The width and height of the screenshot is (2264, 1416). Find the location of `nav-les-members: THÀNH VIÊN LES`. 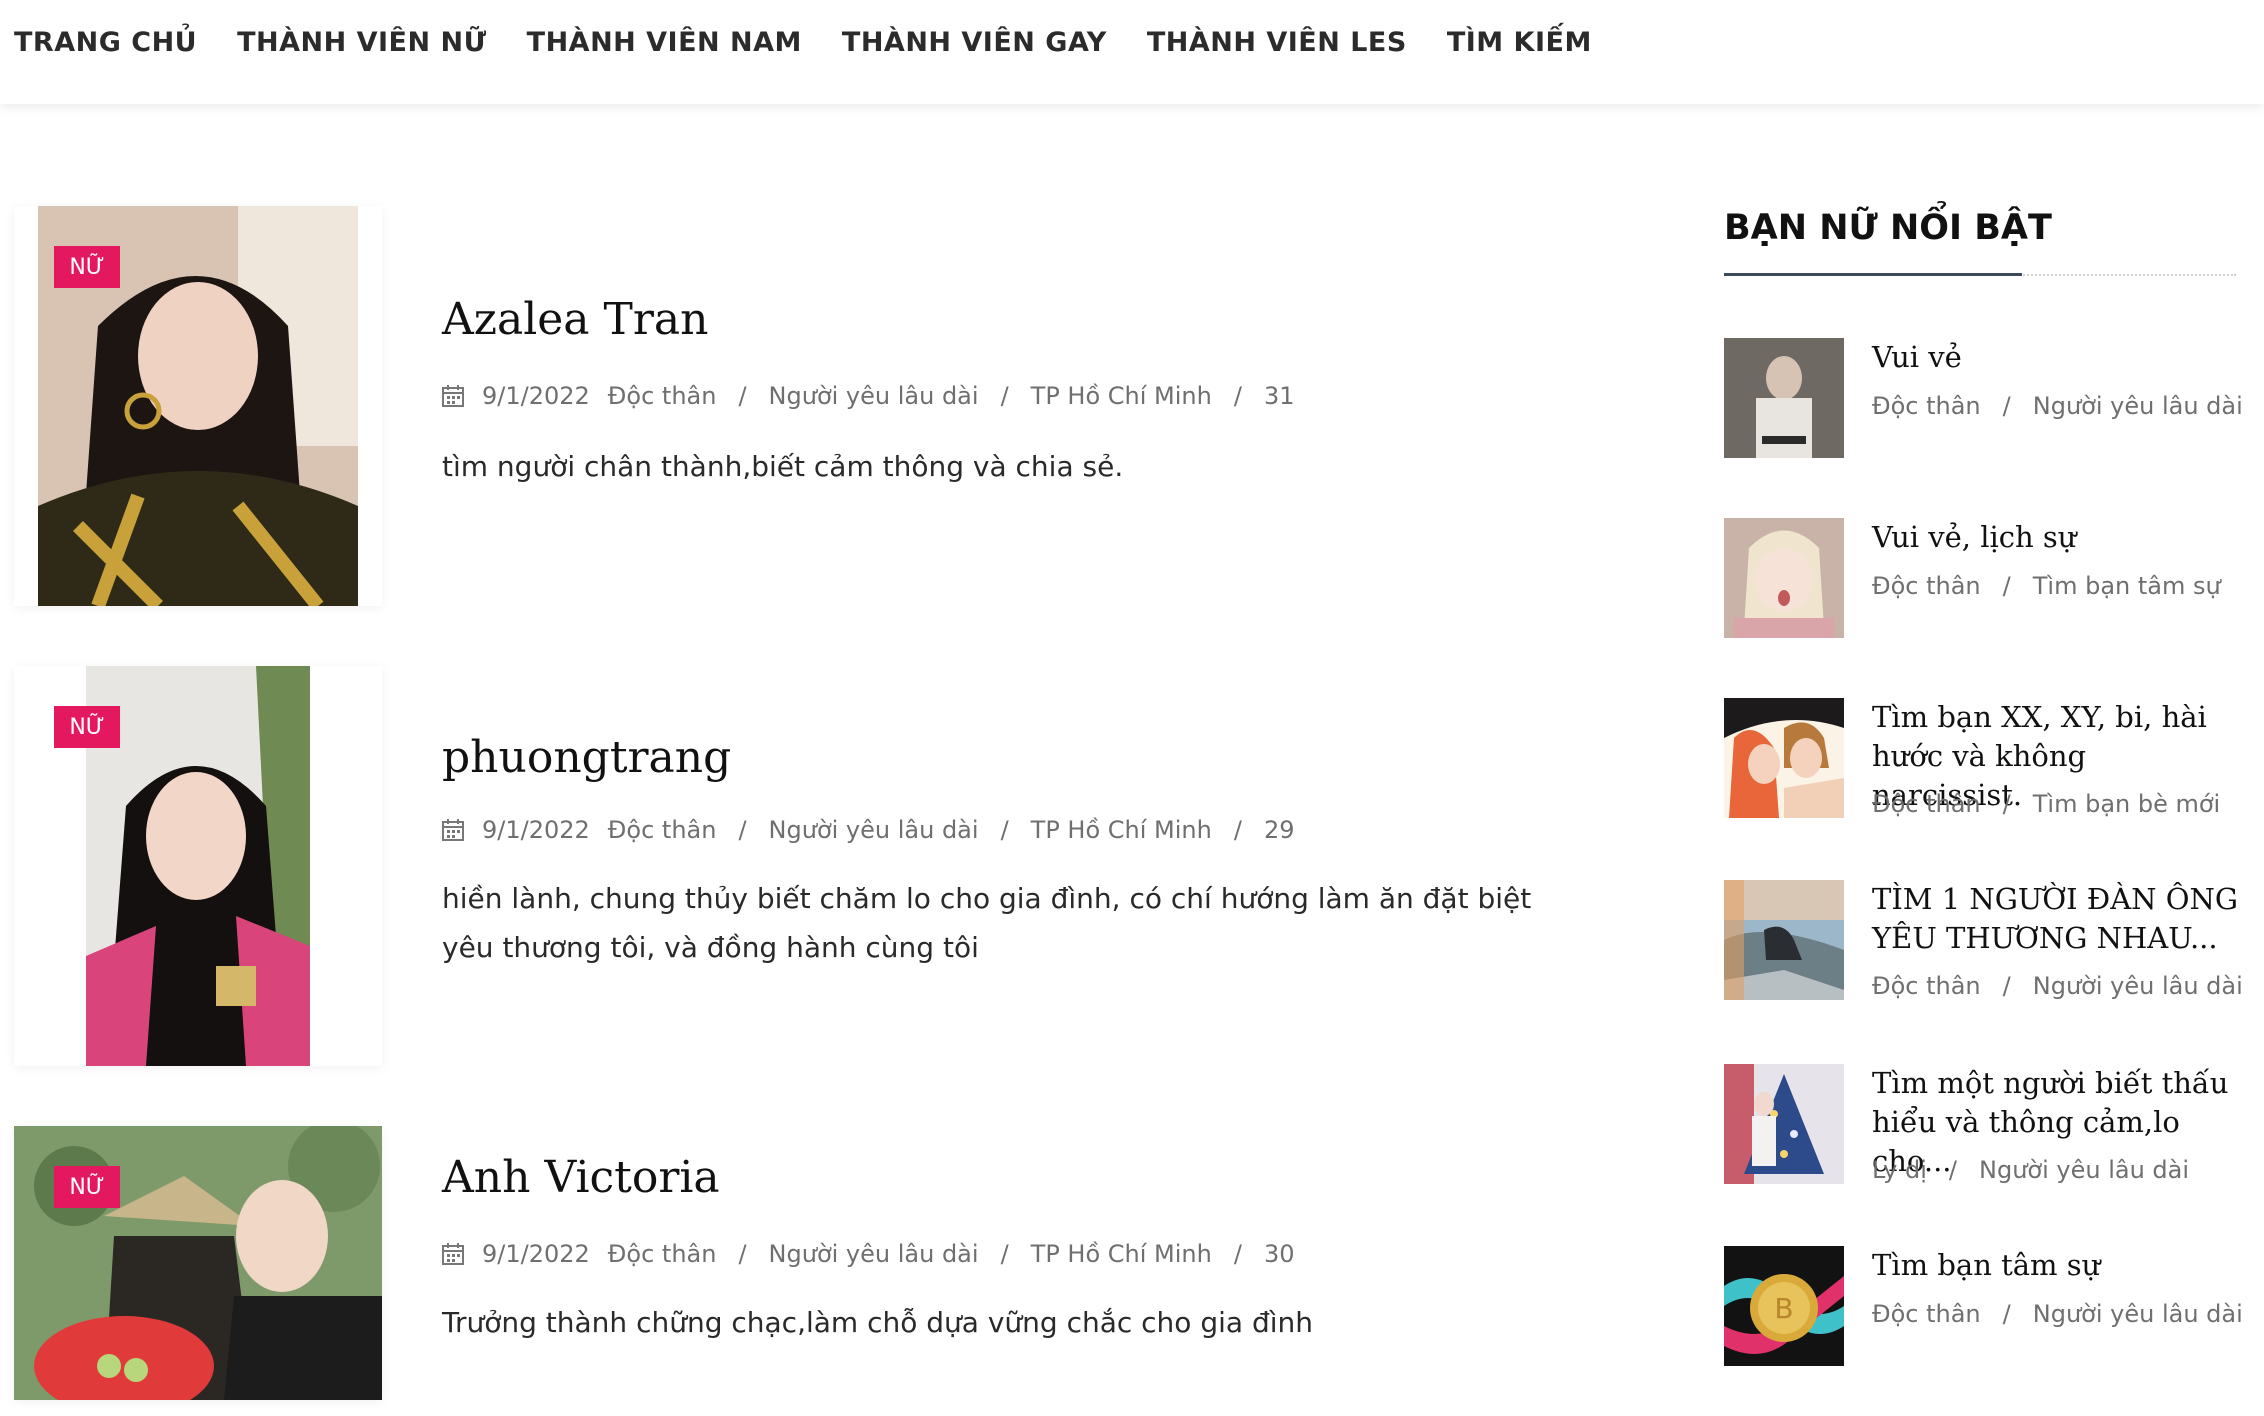

nav-les-members: THÀNH VIÊN LES is located at coordinates (1277, 42).